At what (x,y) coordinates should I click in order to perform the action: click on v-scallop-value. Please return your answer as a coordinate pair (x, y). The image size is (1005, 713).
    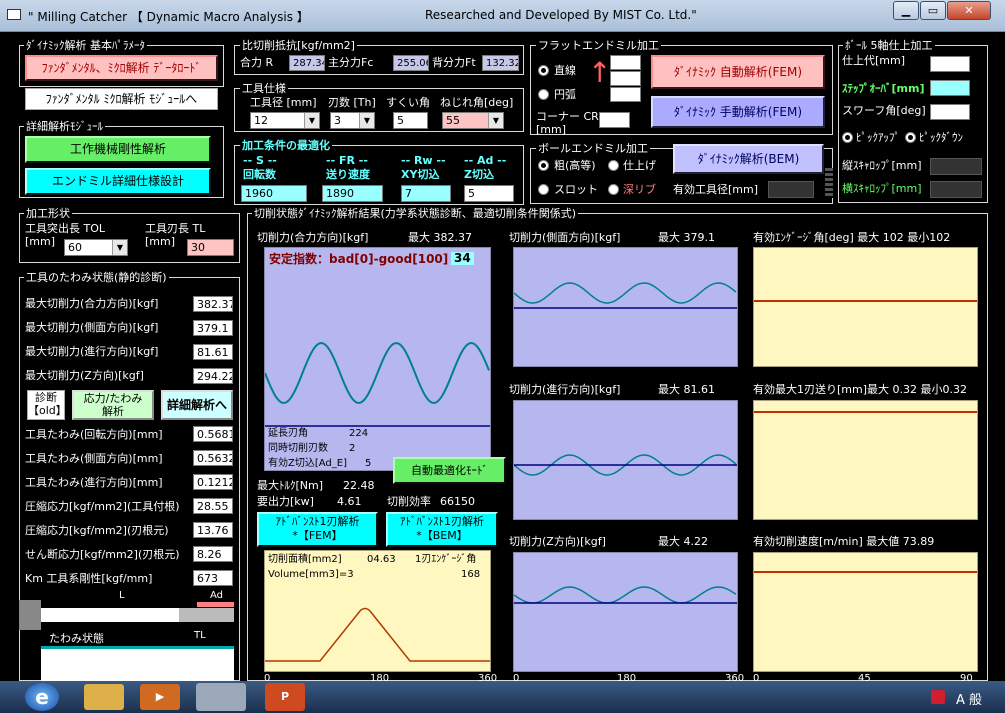
    Looking at the image, I should click on (956, 166).